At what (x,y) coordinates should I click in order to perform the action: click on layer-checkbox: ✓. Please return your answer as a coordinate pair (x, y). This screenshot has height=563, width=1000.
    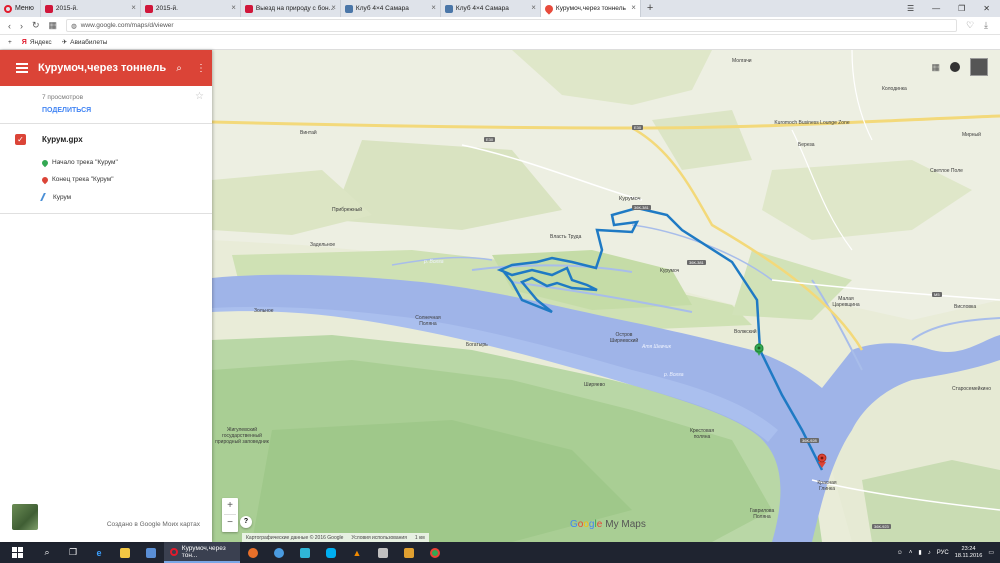
    Looking at the image, I should click on (20, 139).